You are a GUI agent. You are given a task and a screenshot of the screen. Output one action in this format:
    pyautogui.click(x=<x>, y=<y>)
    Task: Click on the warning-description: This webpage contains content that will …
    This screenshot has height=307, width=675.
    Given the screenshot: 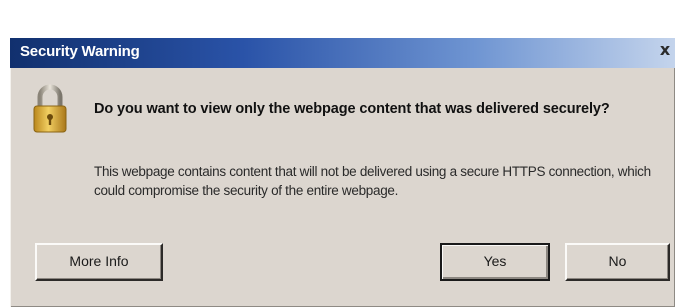 What is the action you would take?
    pyautogui.click(x=372, y=181)
    